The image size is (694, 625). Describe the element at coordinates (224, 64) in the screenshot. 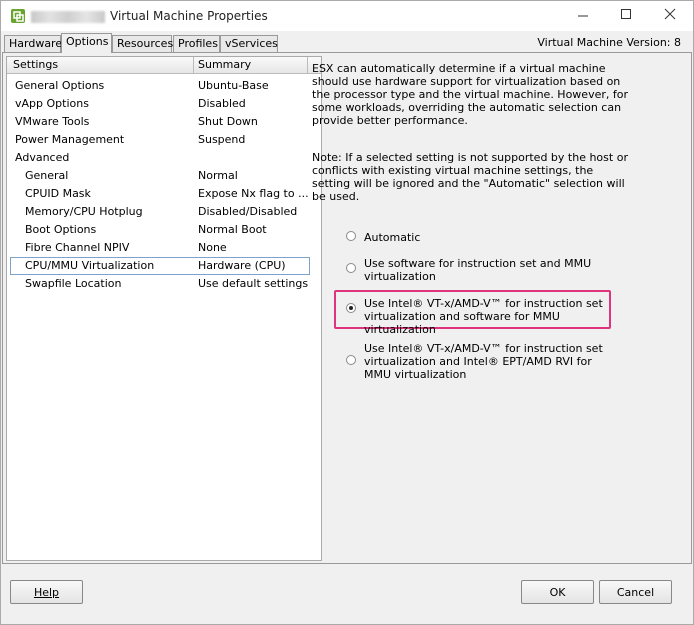

I see `summary-column-header: Summary` at that location.